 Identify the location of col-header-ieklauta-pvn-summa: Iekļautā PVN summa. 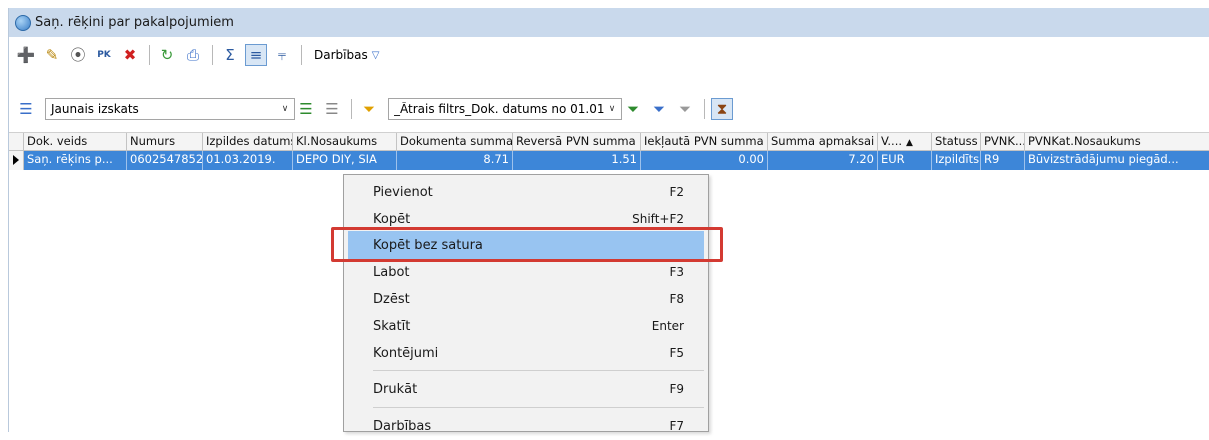
(704, 141).